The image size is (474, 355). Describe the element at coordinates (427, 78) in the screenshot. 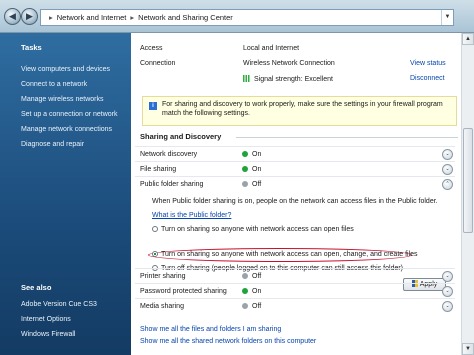

I see `disconnect-link: Disconnect` at that location.